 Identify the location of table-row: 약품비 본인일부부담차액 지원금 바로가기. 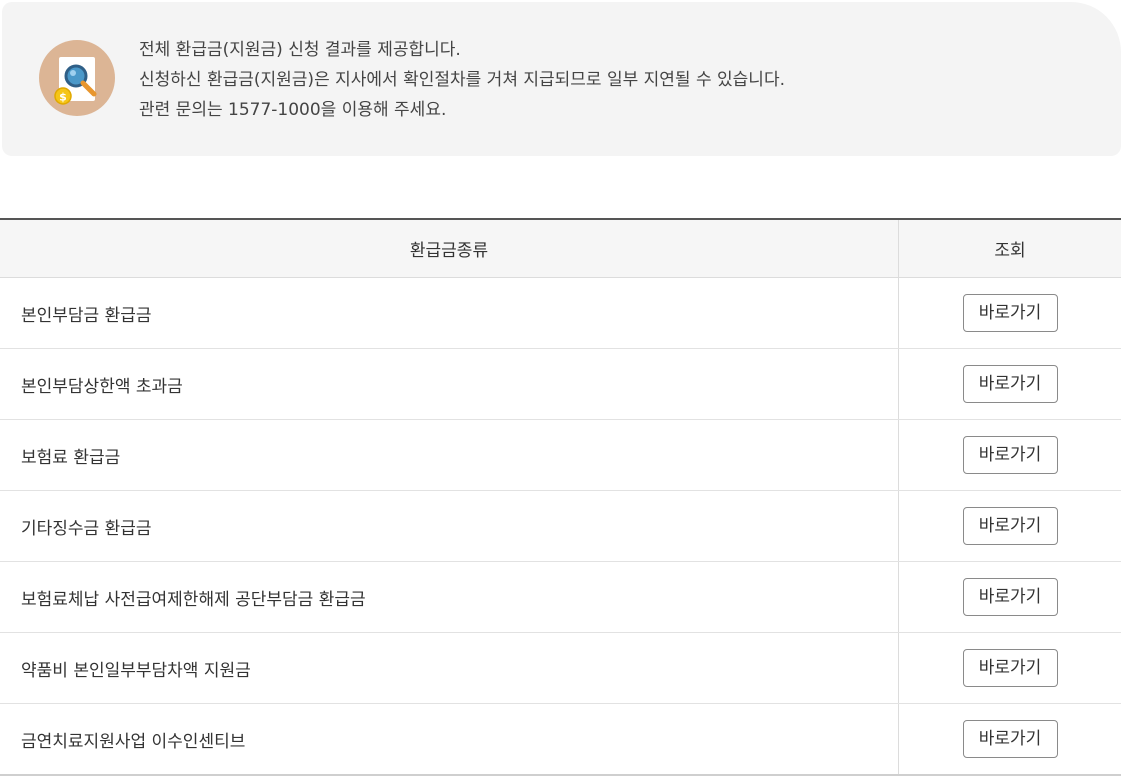
(560, 668).